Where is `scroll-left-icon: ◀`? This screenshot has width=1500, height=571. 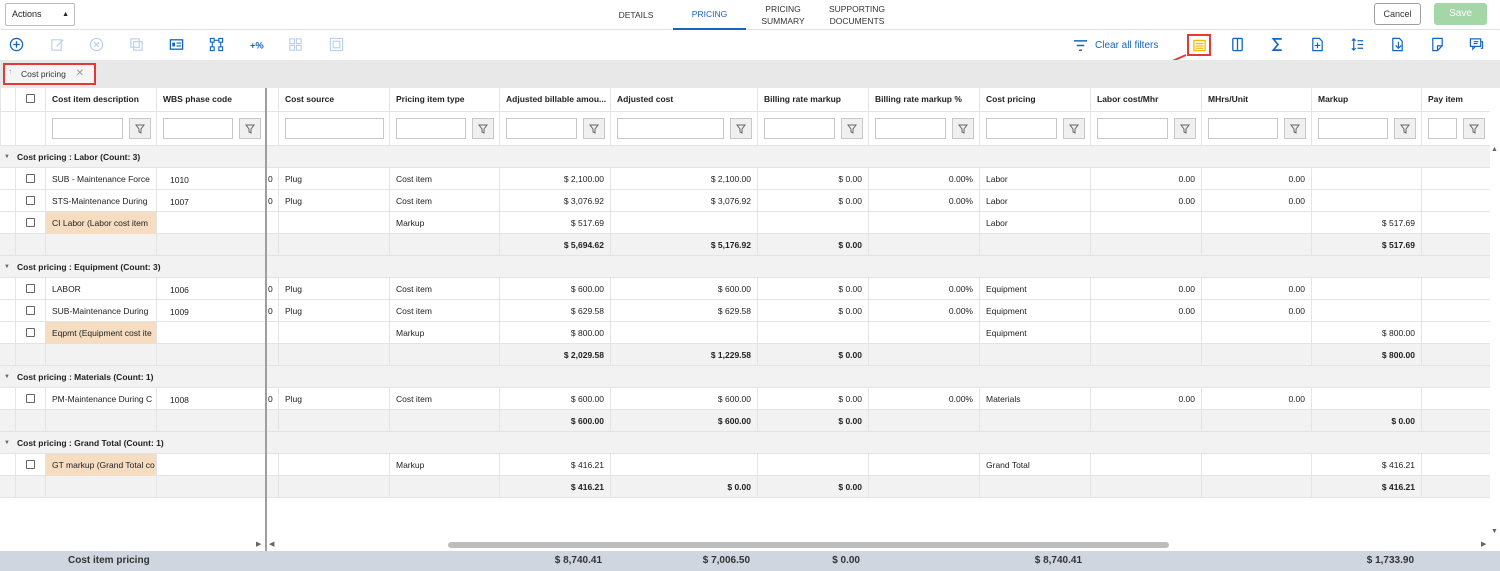
scroll-left-icon: ◀ is located at coordinates (271, 544).